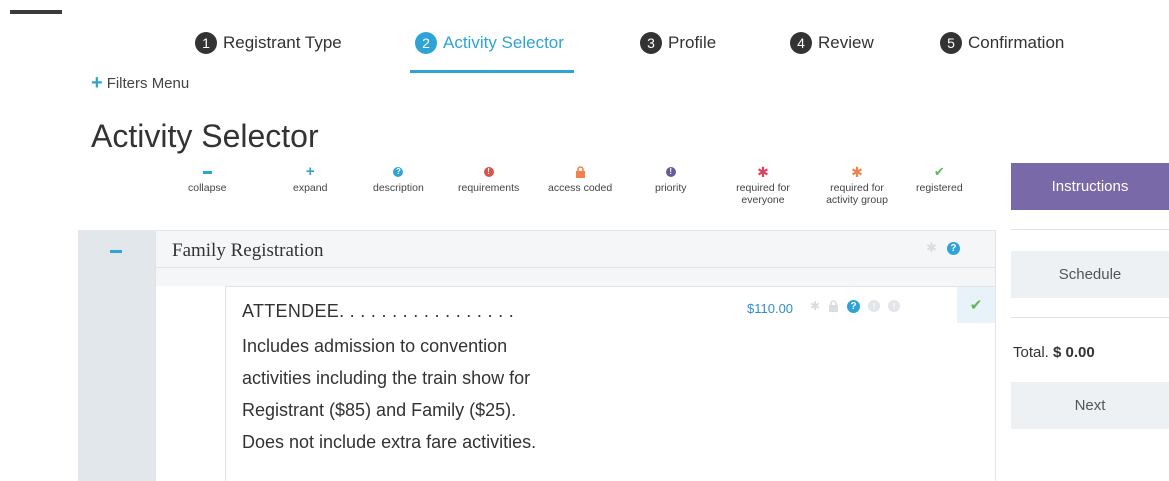  Describe the element at coordinates (763, 185) in the screenshot. I see `legend-required-for-everyone: ✱ required for everyone` at that location.